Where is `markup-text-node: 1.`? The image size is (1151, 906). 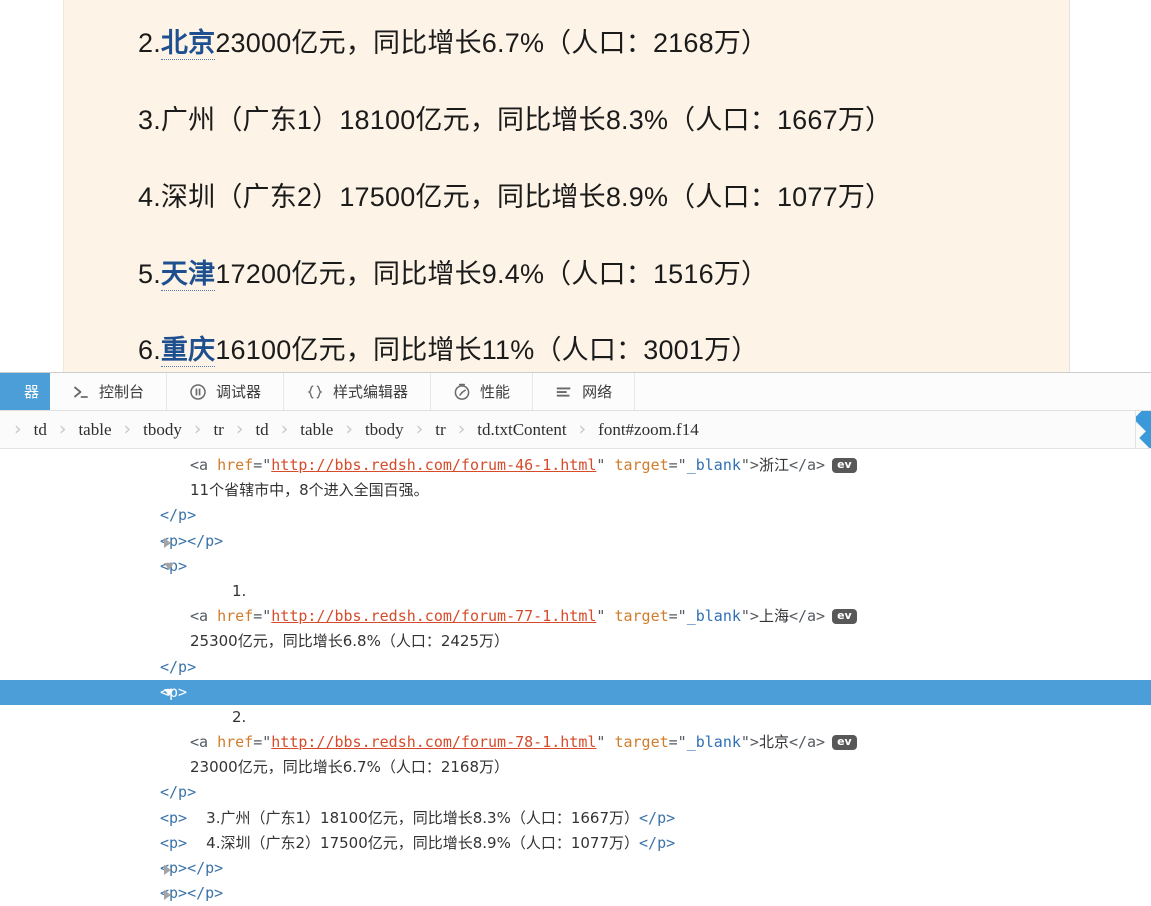 markup-text-node: 1. is located at coordinates (239, 590).